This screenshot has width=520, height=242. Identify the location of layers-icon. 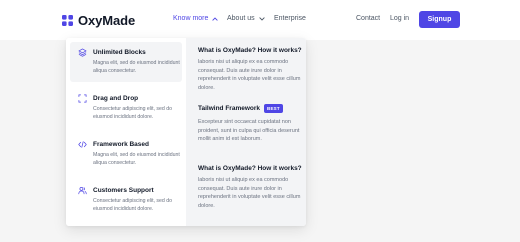
(82, 52).